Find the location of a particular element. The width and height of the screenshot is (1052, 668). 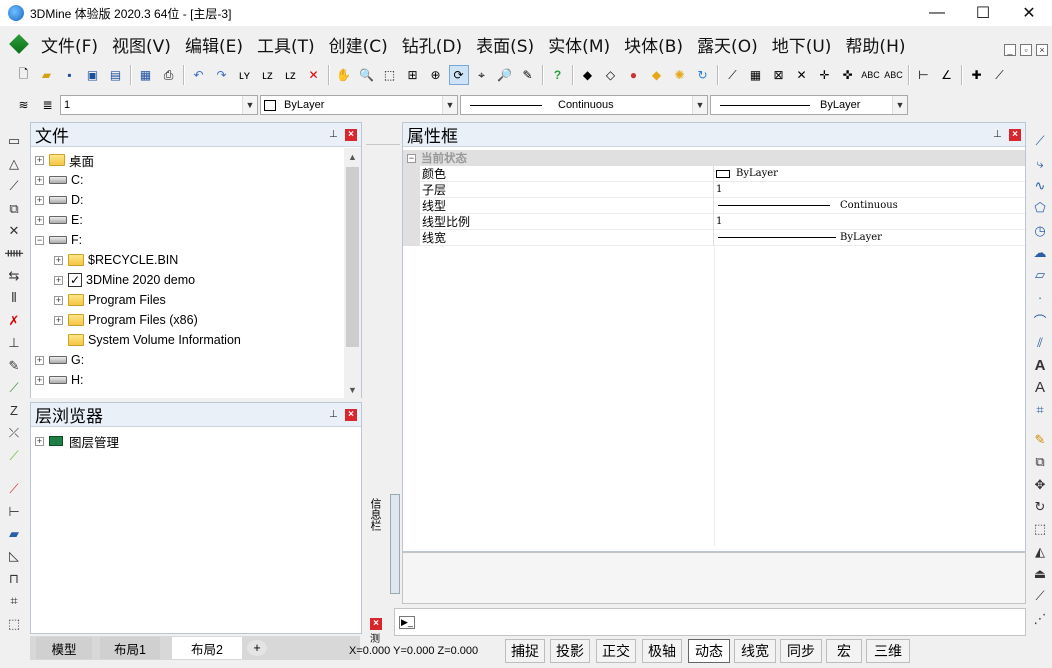

orbit-icon: ↻ is located at coordinates (703, 75).